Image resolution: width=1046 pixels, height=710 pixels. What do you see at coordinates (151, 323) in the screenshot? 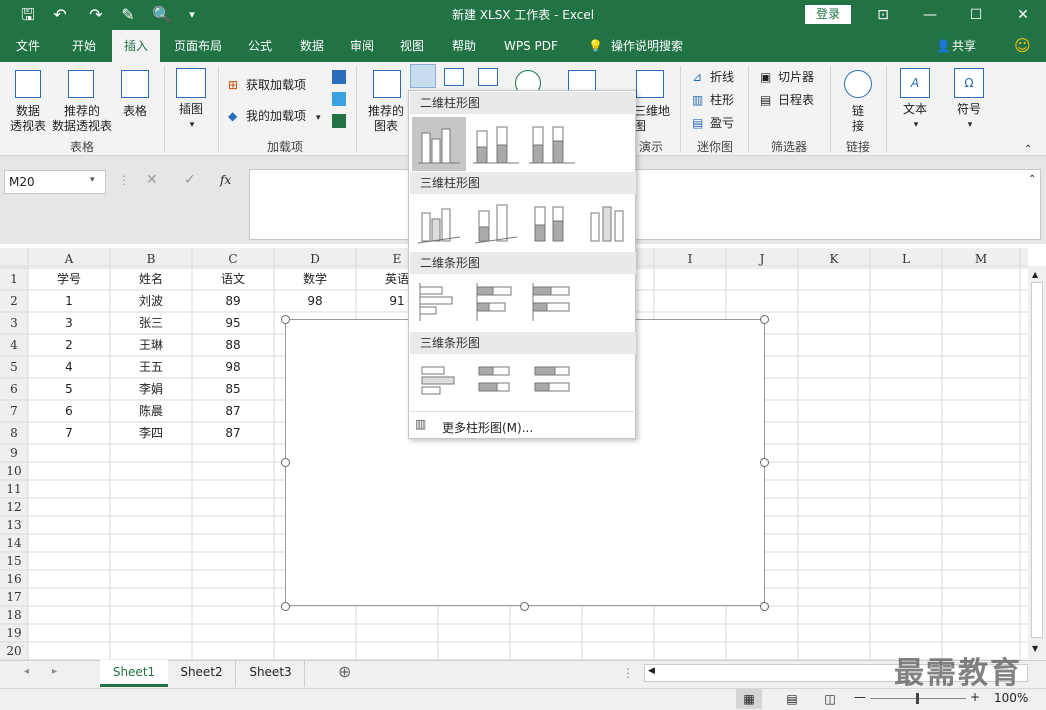
I see `cell: 张三` at bounding box center [151, 323].